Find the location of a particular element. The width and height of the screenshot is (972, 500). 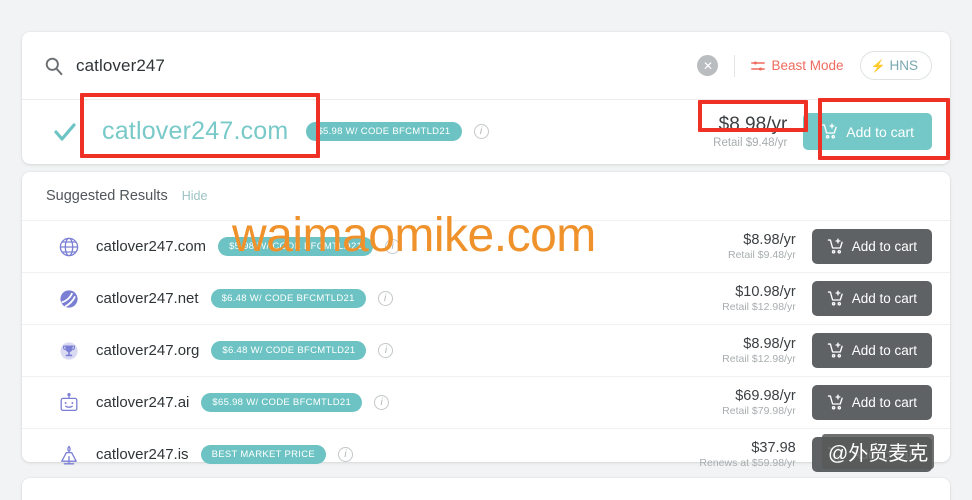

beast-mode-label: Beast Mode is located at coordinates (807, 65).